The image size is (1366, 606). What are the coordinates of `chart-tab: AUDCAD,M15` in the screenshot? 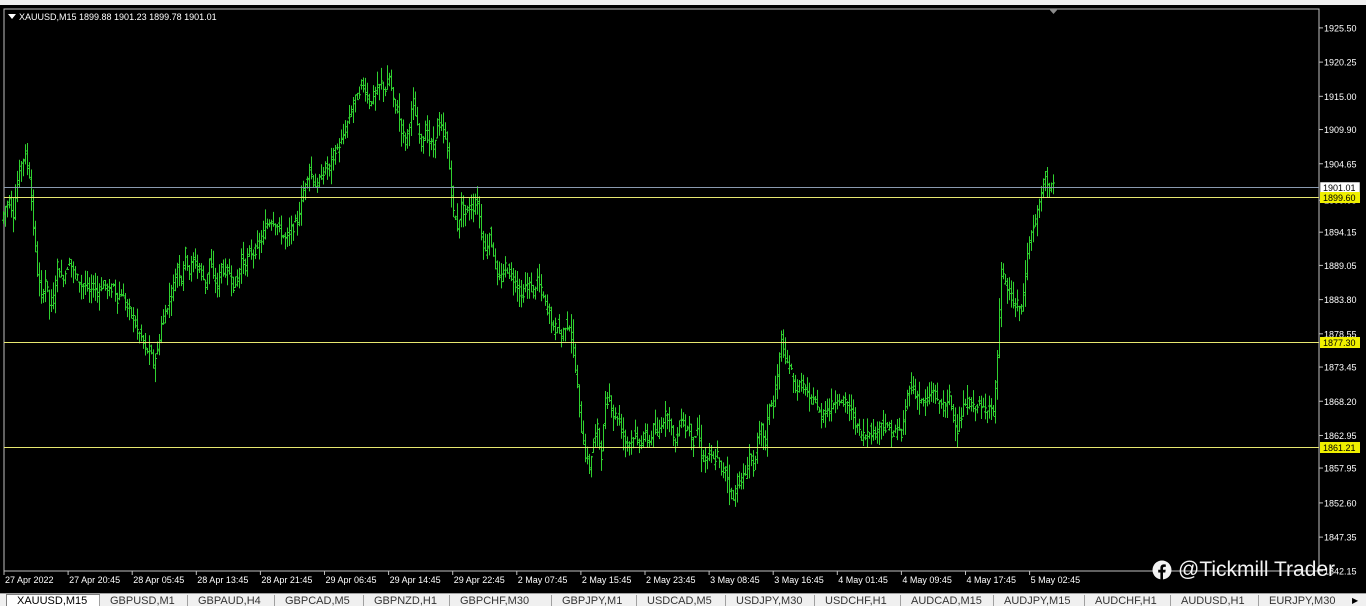 It's located at (946, 600).